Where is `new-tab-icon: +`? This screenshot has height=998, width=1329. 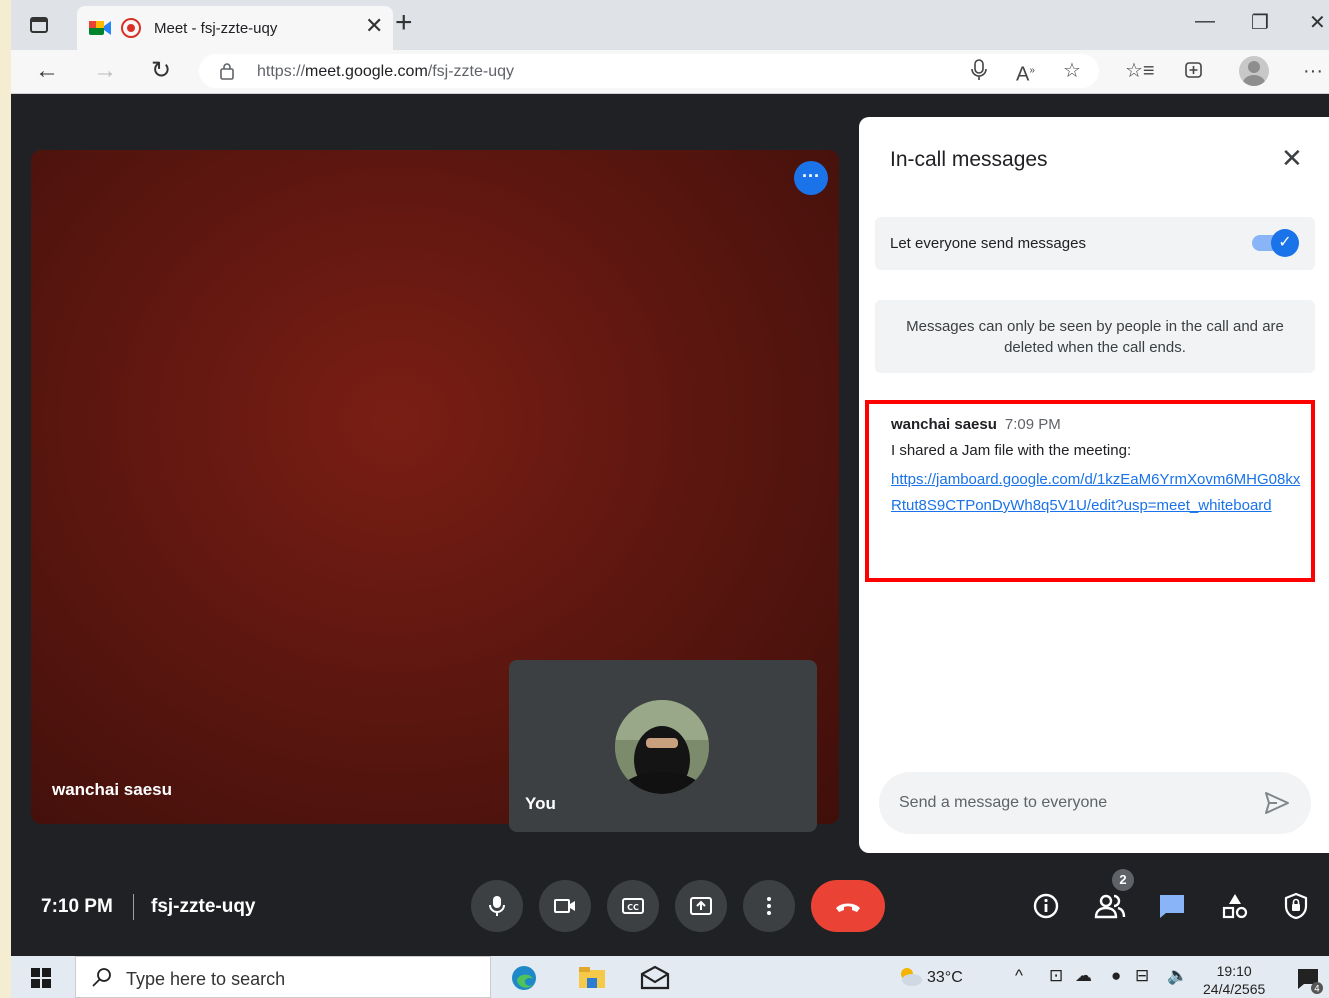 new-tab-icon: + is located at coordinates (404, 23).